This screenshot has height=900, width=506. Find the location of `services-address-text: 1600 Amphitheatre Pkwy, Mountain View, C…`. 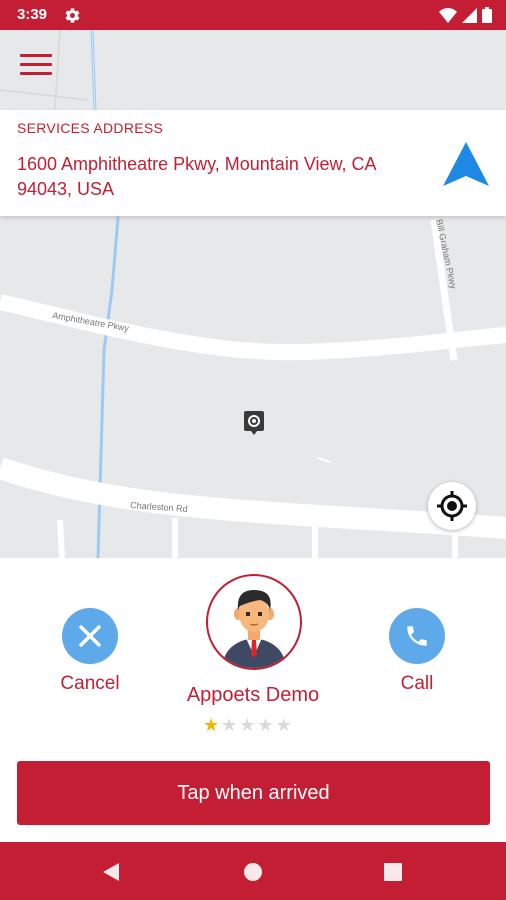

services-address-text: 1600 Amphitheatre Pkwy, Mountain View, C… is located at coordinates (196, 176).